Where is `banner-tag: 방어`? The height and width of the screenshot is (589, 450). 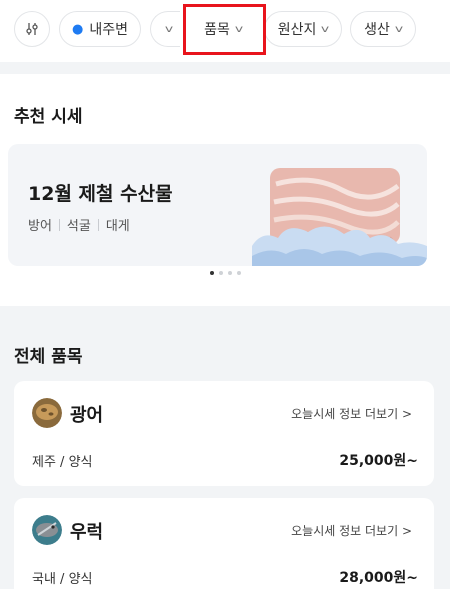 banner-tag: 방어 is located at coordinates (40, 226).